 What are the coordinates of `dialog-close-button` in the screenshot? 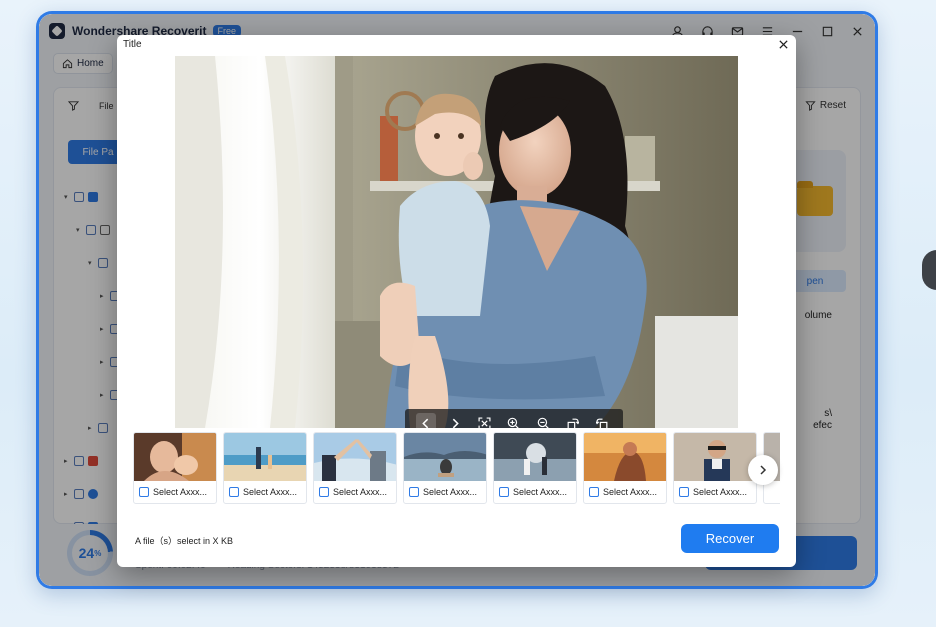 It's located at (783, 44).